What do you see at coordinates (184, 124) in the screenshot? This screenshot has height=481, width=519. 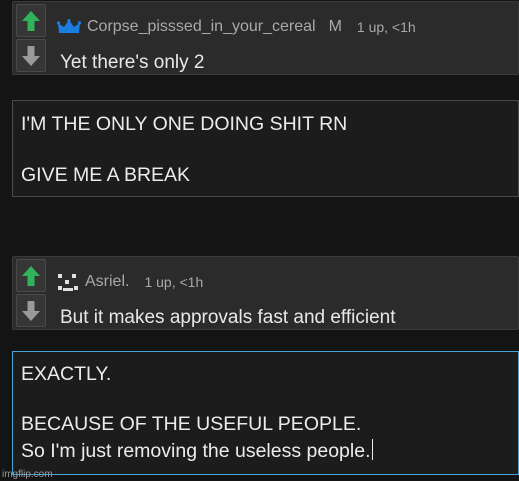 I see `reply-line: I'M THE ONLY ONE DOING SHIT RN` at bounding box center [184, 124].